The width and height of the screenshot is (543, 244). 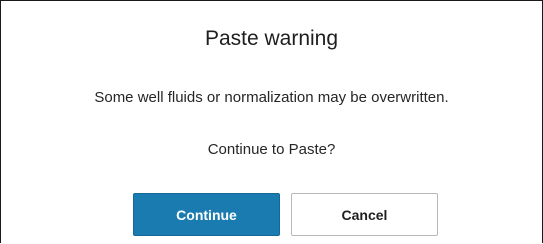 What do you see at coordinates (364, 214) in the screenshot?
I see `cancel-button: Cancel` at bounding box center [364, 214].